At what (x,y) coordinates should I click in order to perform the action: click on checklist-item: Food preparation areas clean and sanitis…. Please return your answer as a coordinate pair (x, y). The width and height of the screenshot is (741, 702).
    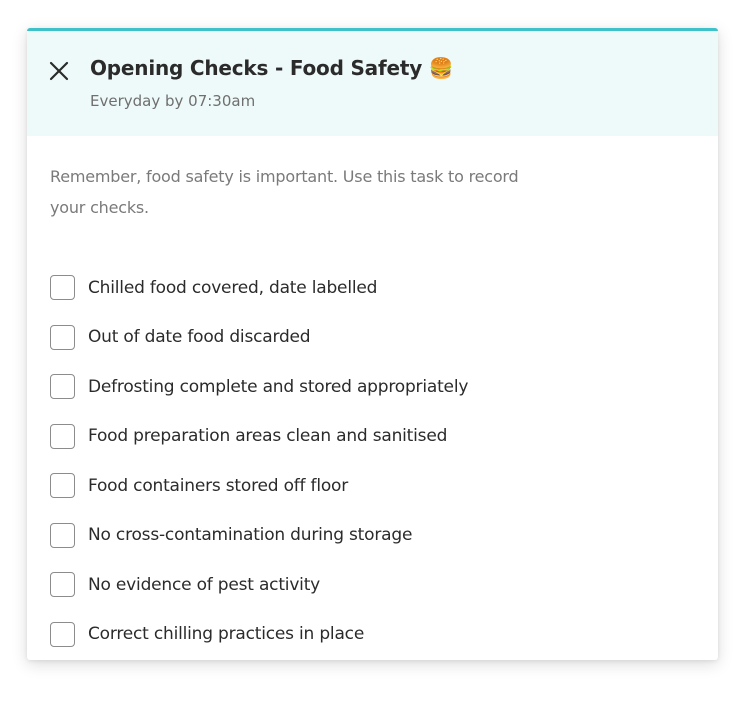
    Looking at the image, I should click on (370, 437).